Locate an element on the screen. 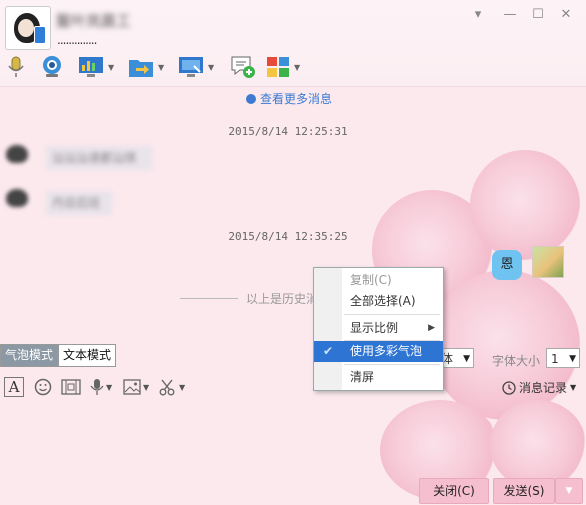 This screenshot has height=505, width=586. create-discussion-button is located at coordinates (243, 67).